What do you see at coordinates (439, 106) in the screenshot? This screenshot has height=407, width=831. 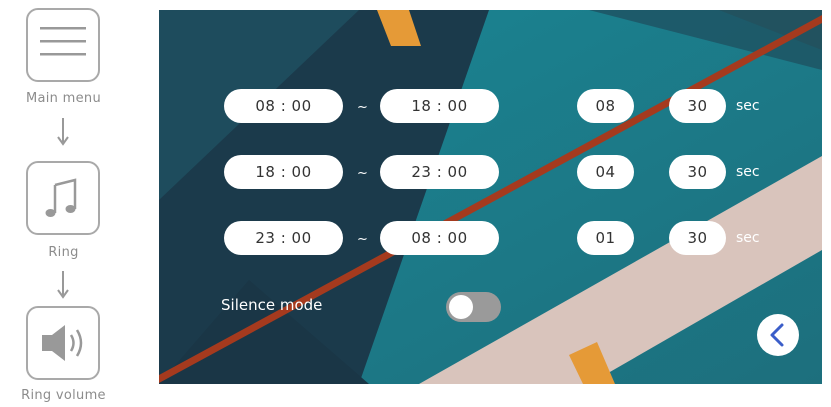 I see `end-time-field: 18 : 00` at bounding box center [439, 106].